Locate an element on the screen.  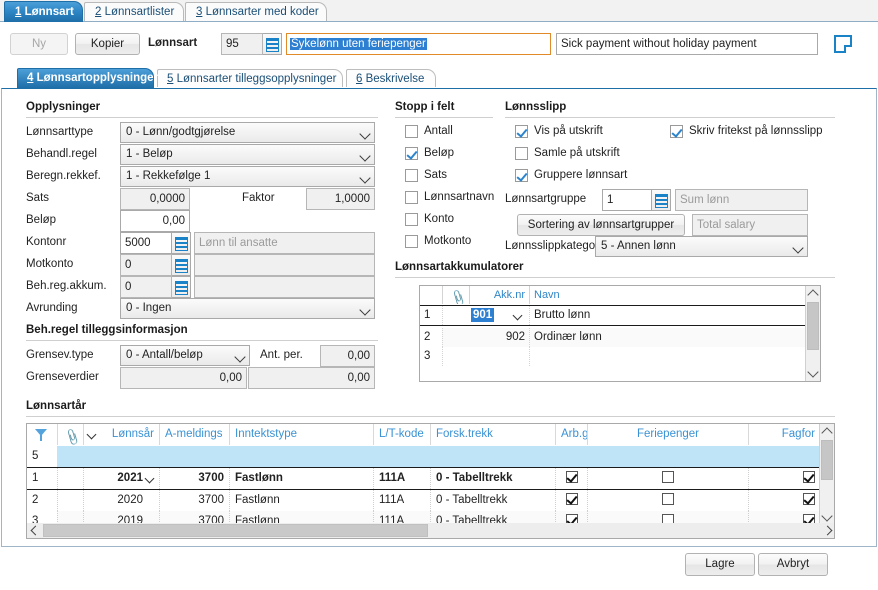
lonnsart-lookup-button is located at coordinates (272, 44).